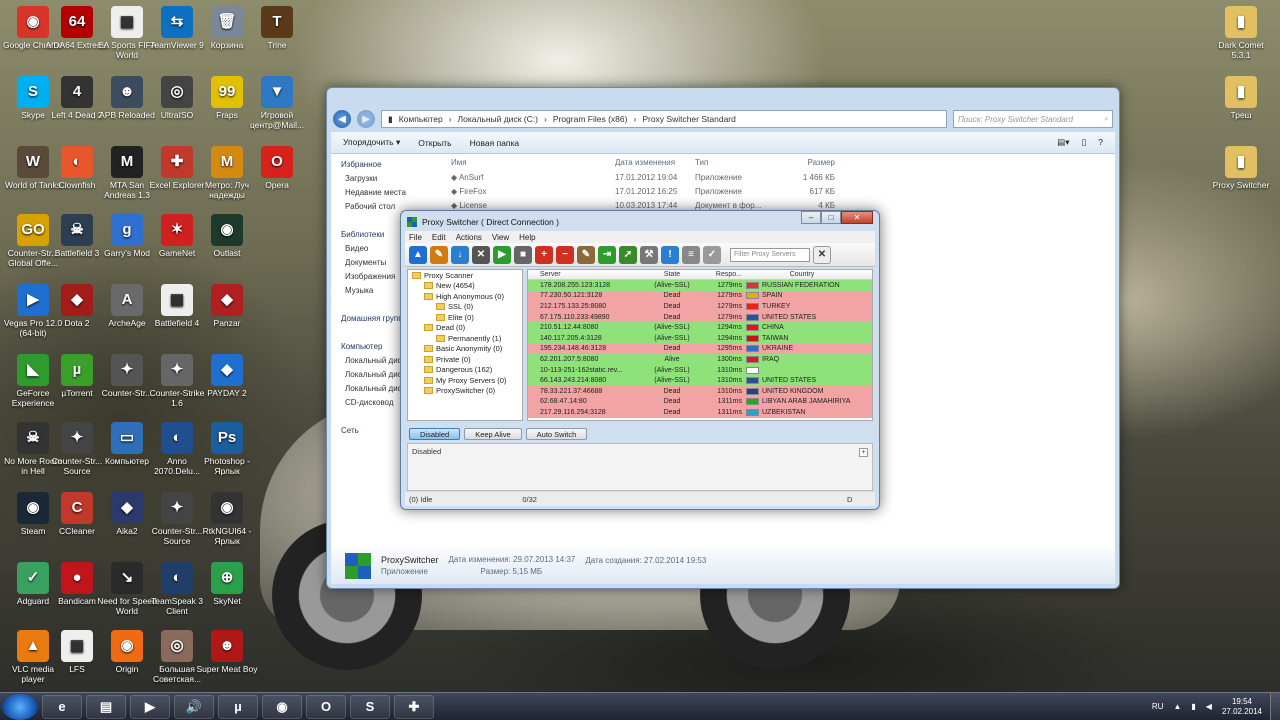 This screenshot has height=720, width=1280. I want to click on desktop-icon: T Trine, so click(277, 28).